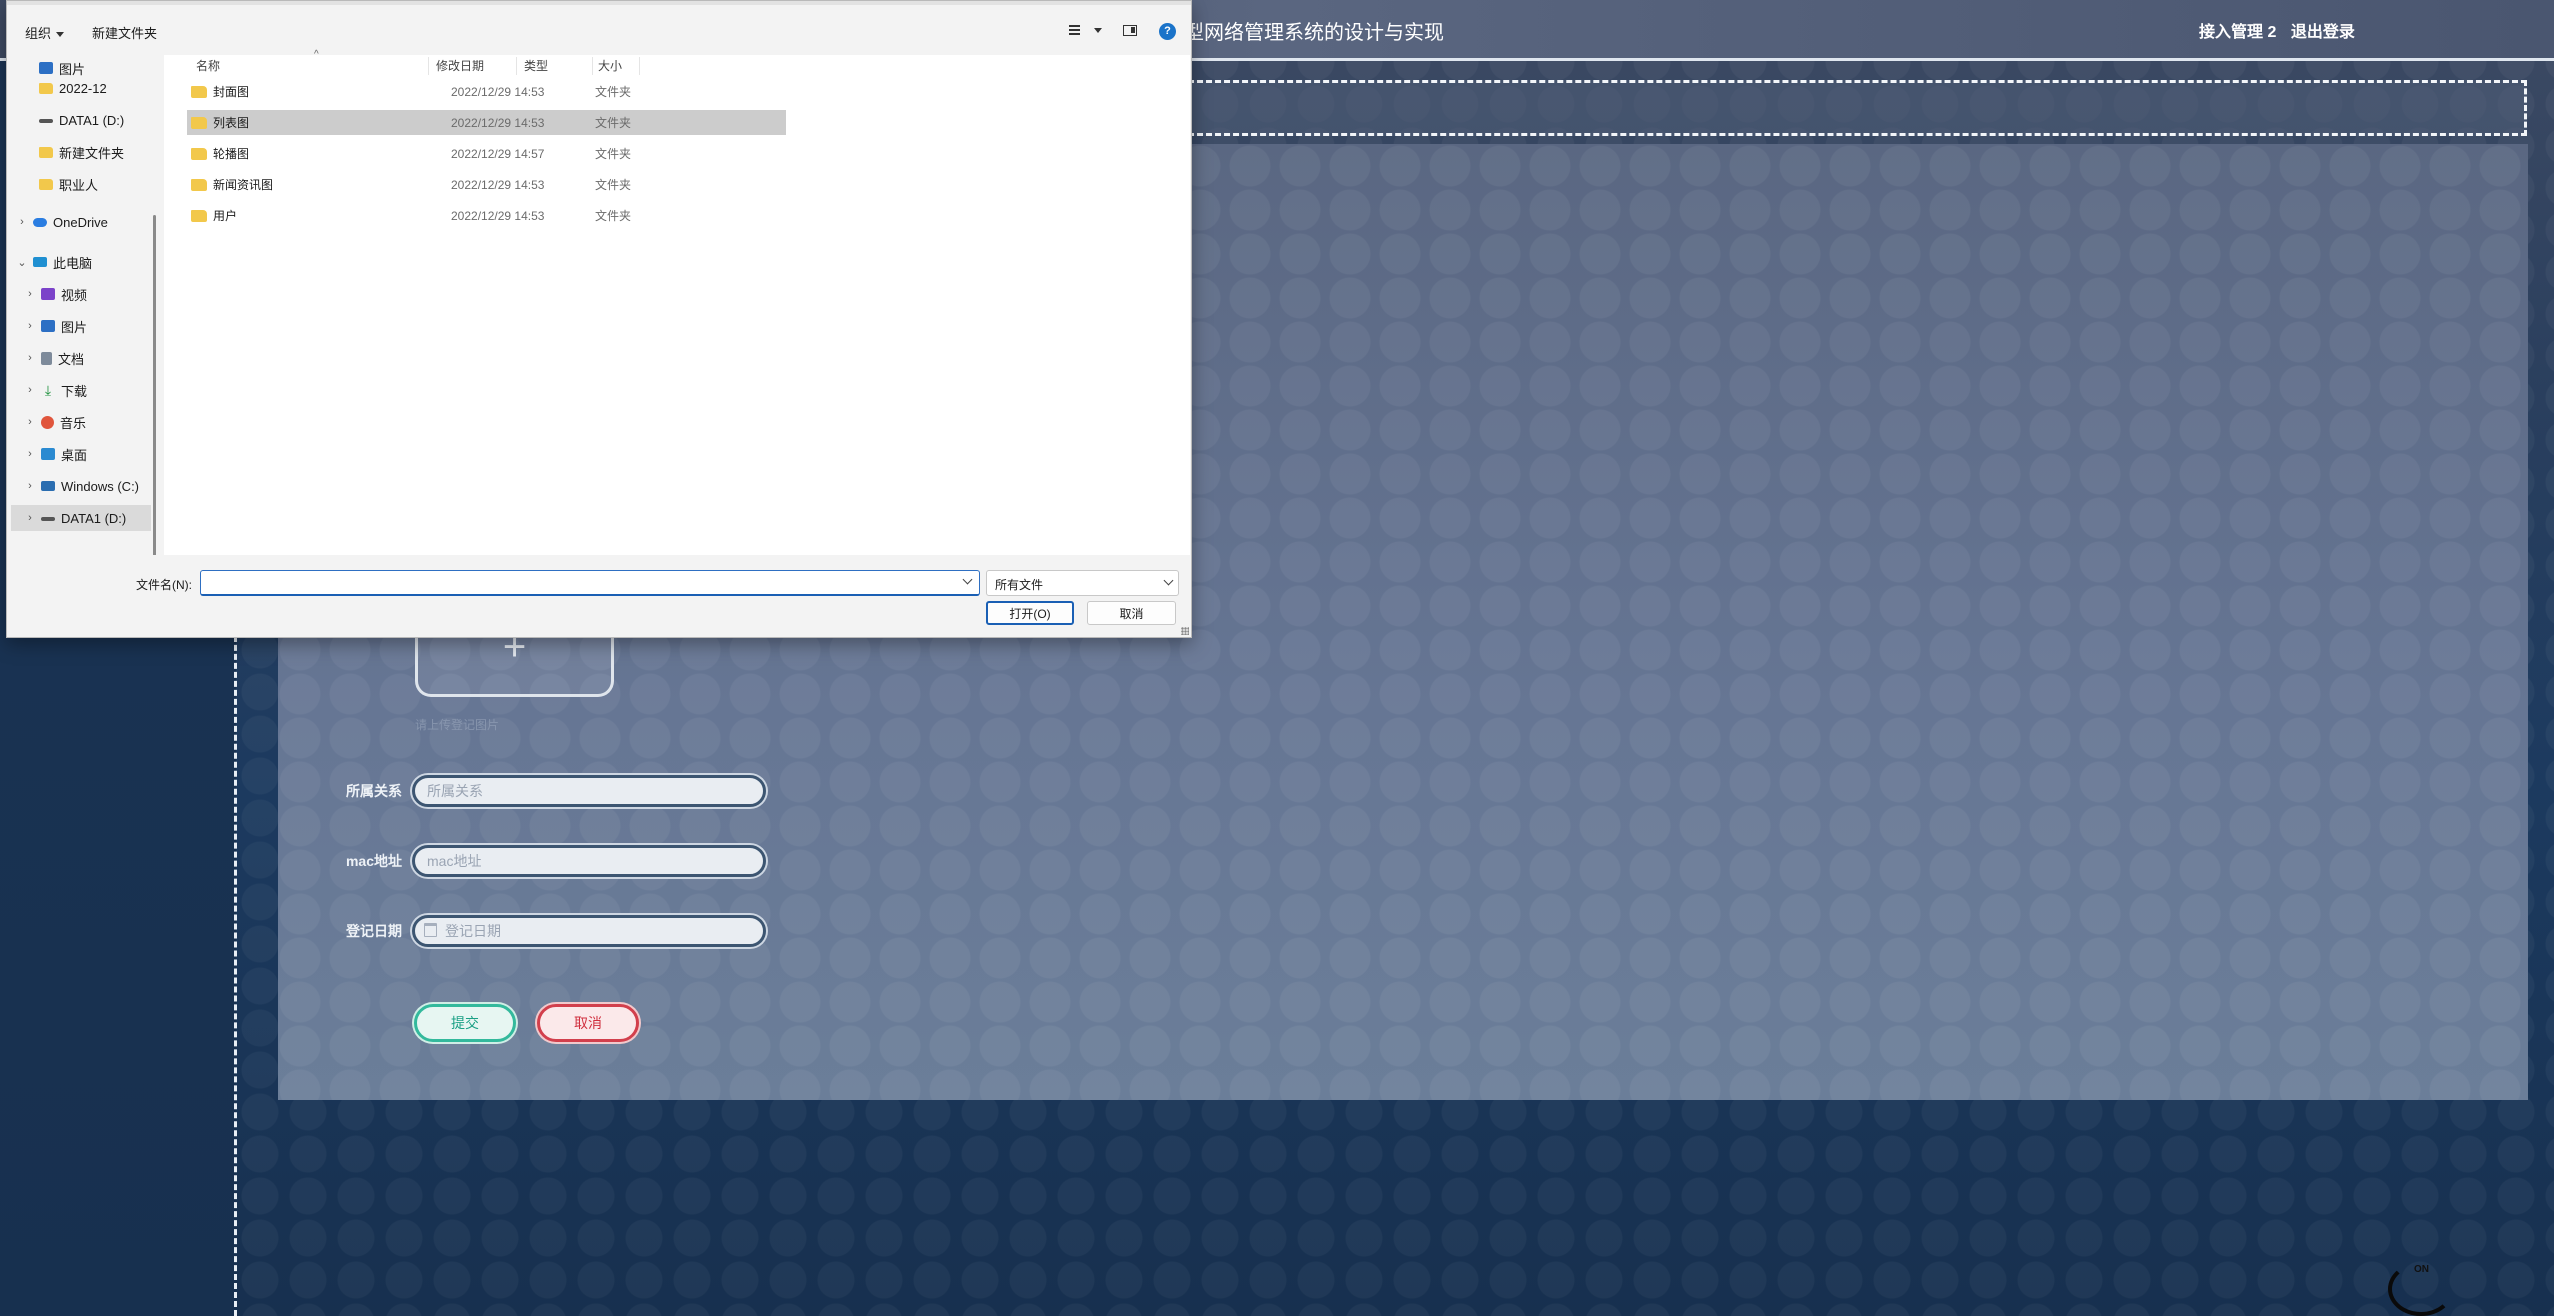 Image resolution: width=2554 pixels, height=1316 pixels. What do you see at coordinates (40, 262) in the screenshot?
I see `computer-icon` at bounding box center [40, 262].